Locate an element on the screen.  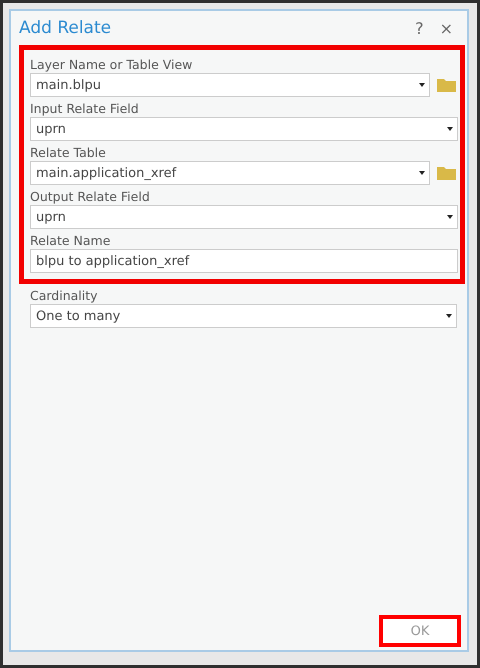
window-title: Add Relate is located at coordinates (65, 28).